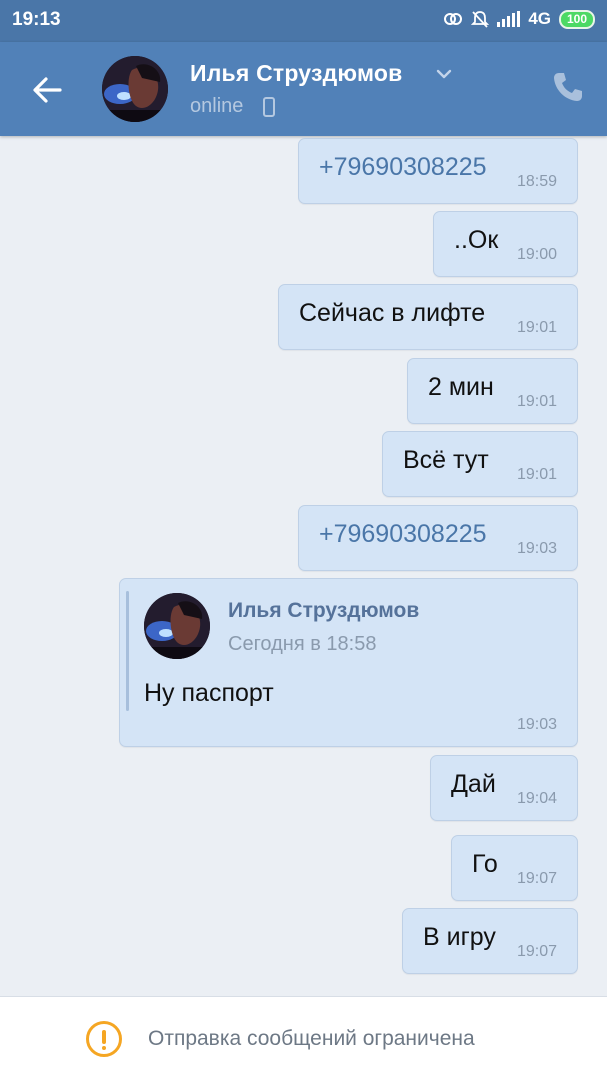  I want to click on chevron-down-icon, so click(444, 74).